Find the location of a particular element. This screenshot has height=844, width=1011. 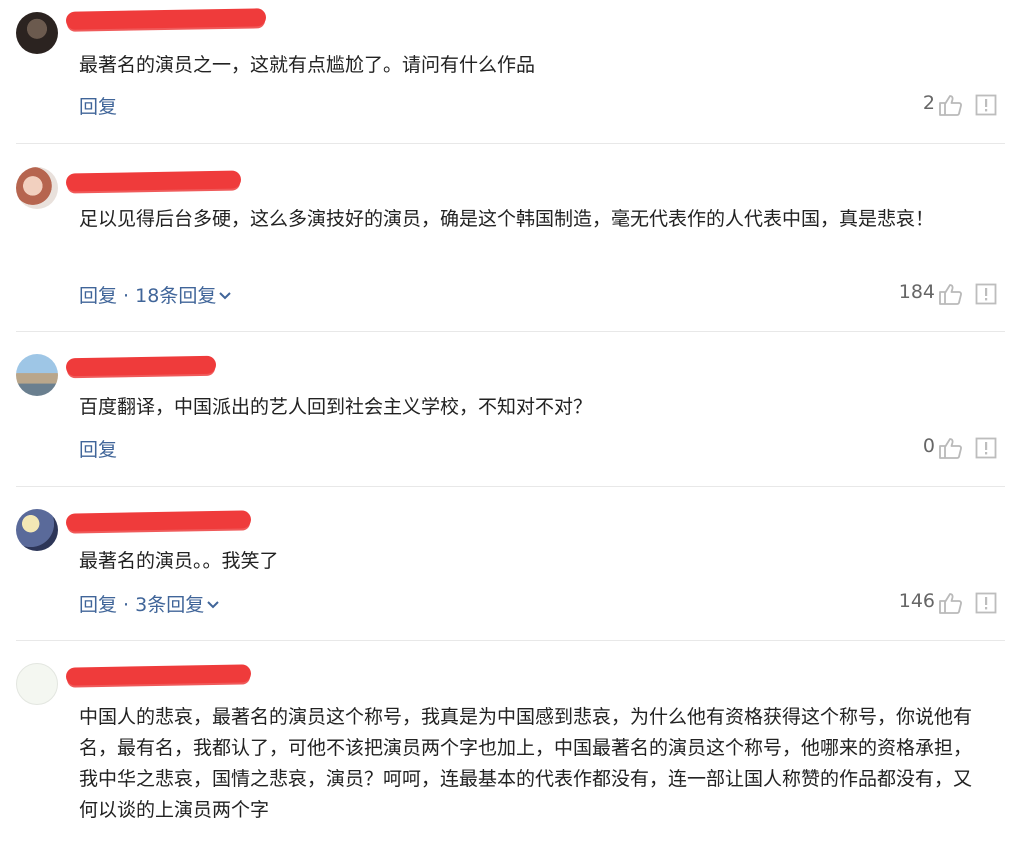

like-count: 146 is located at coordinates (916, 601).